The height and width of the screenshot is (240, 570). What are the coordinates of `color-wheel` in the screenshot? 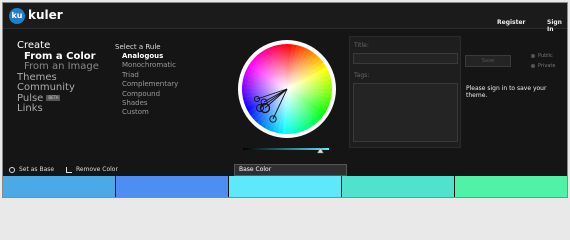 It's located at (287, 89).